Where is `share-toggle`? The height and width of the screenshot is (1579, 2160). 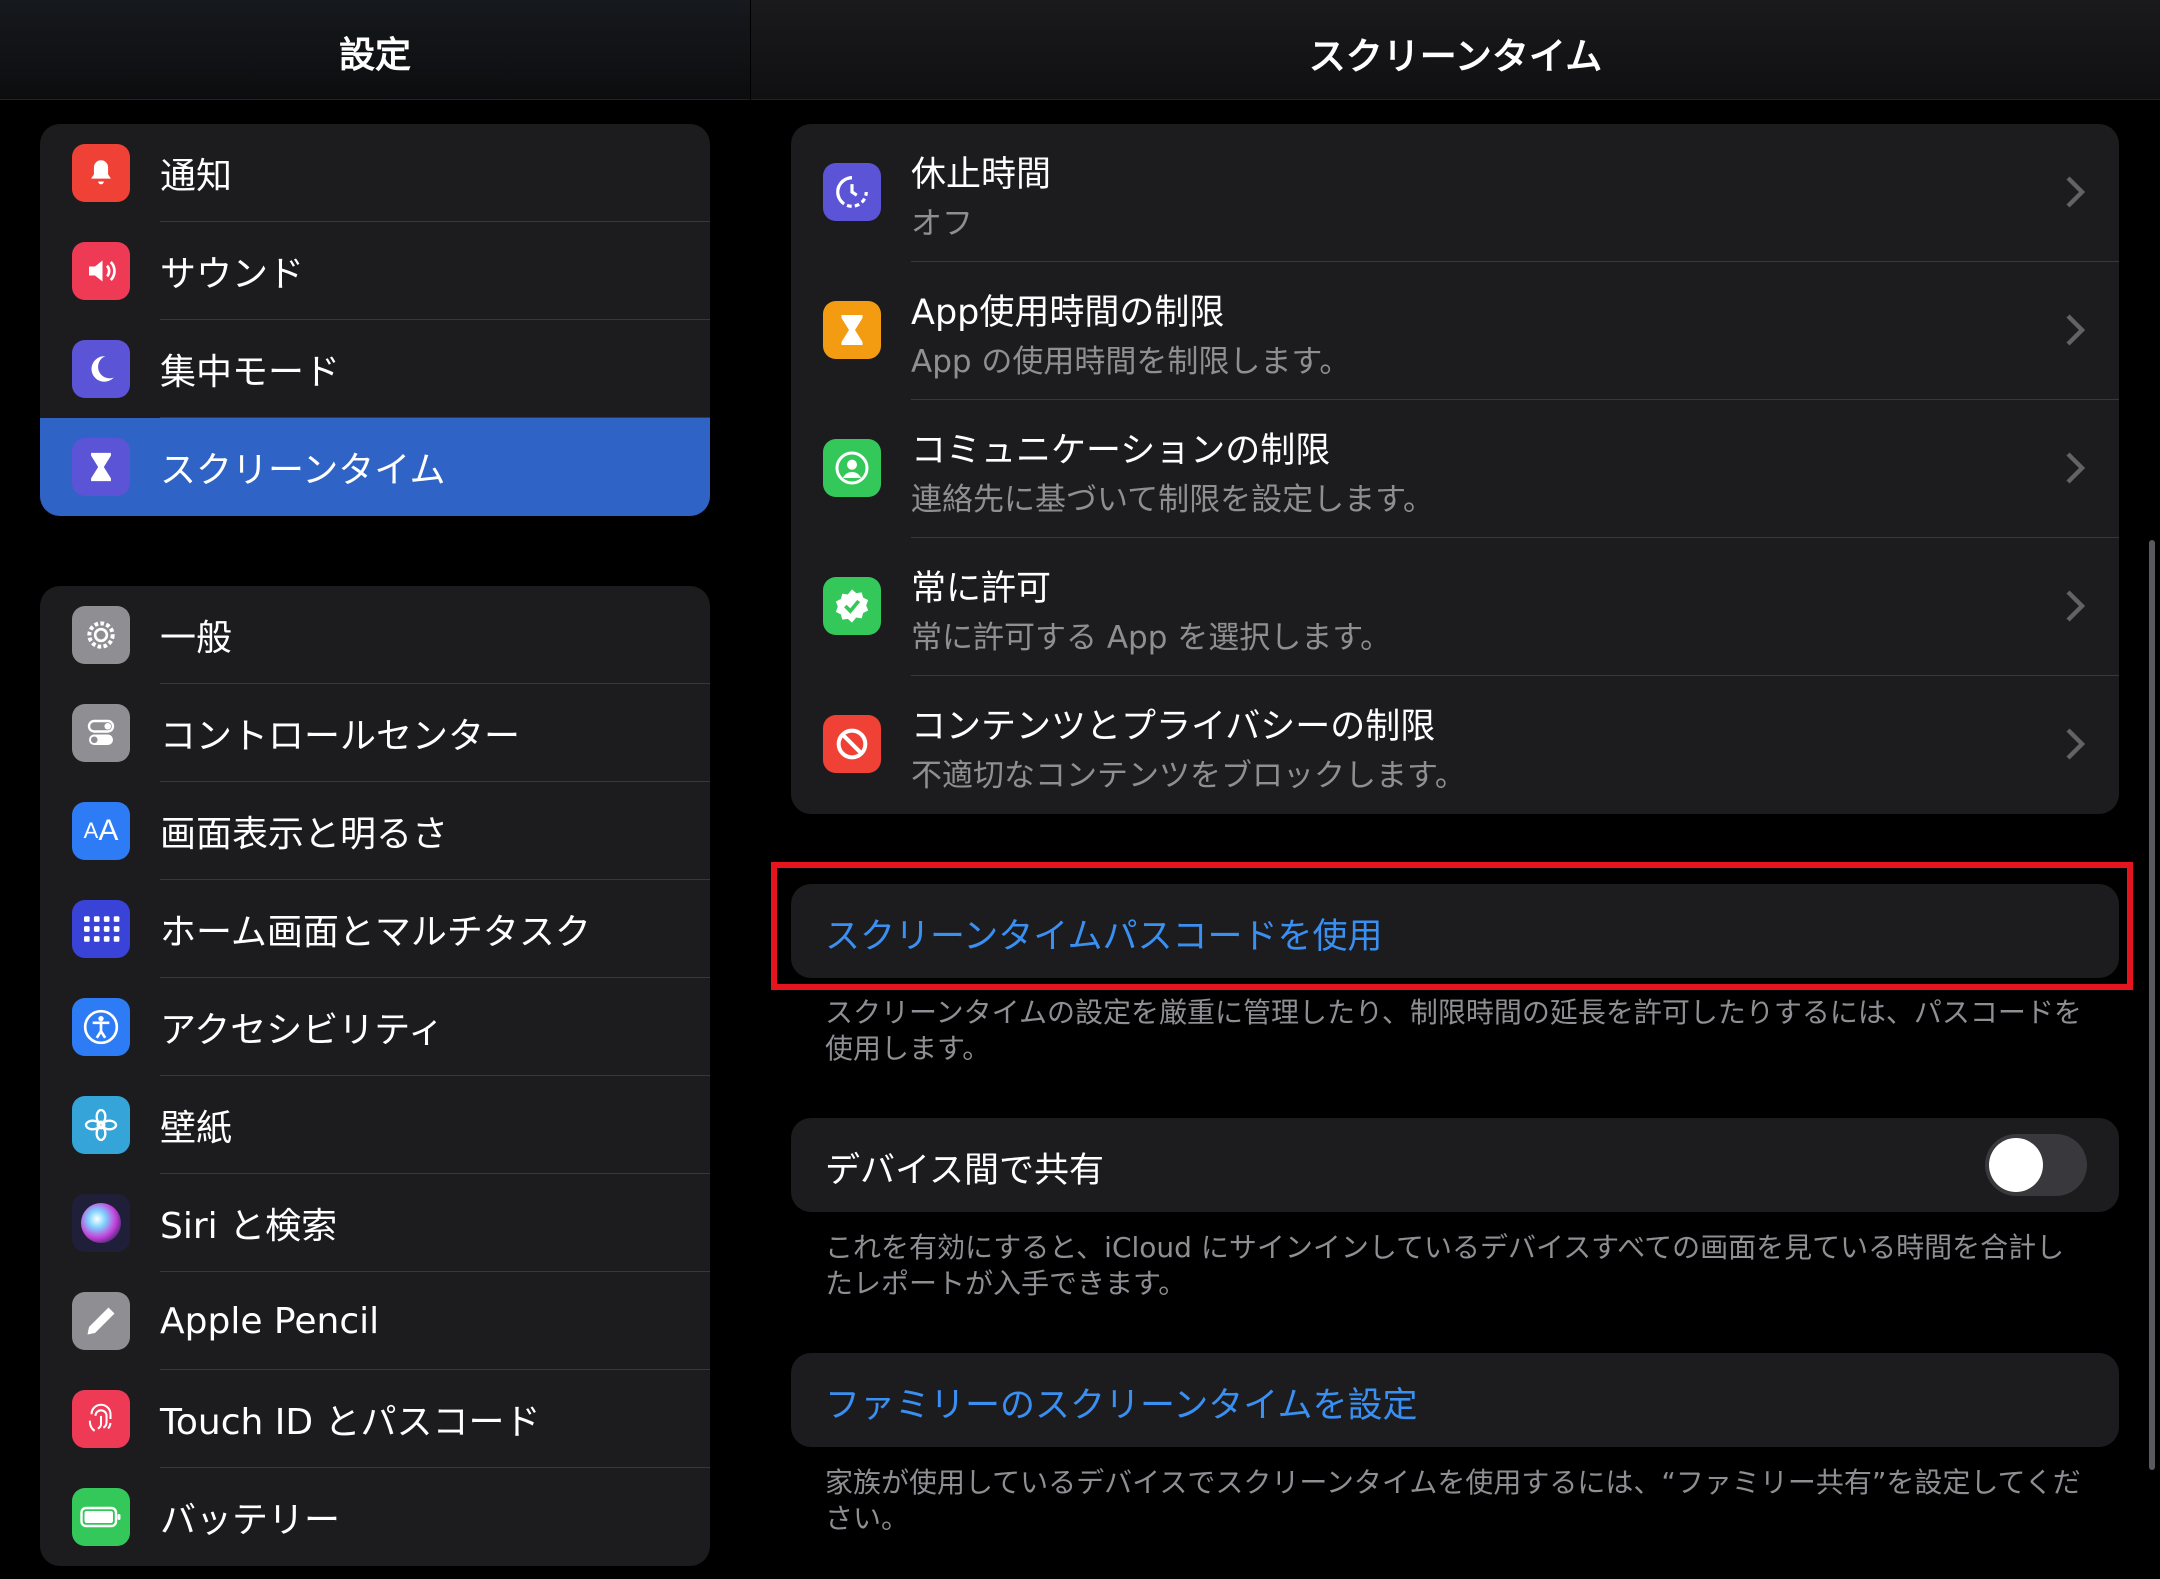 share-toggle is located at coordinates (2036, 1165).